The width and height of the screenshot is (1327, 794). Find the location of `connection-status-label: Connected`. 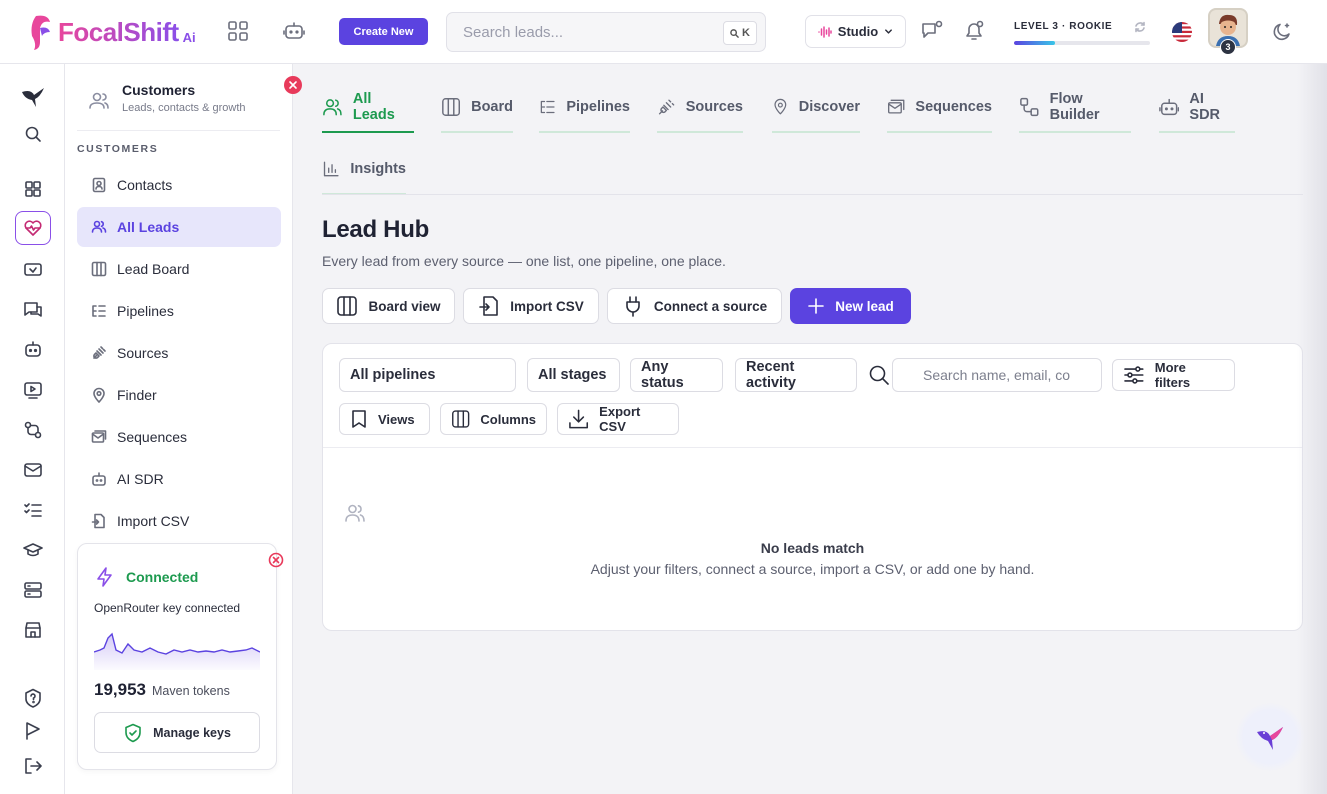

connection-status-label: Connected is located at coordinates (162, 577).